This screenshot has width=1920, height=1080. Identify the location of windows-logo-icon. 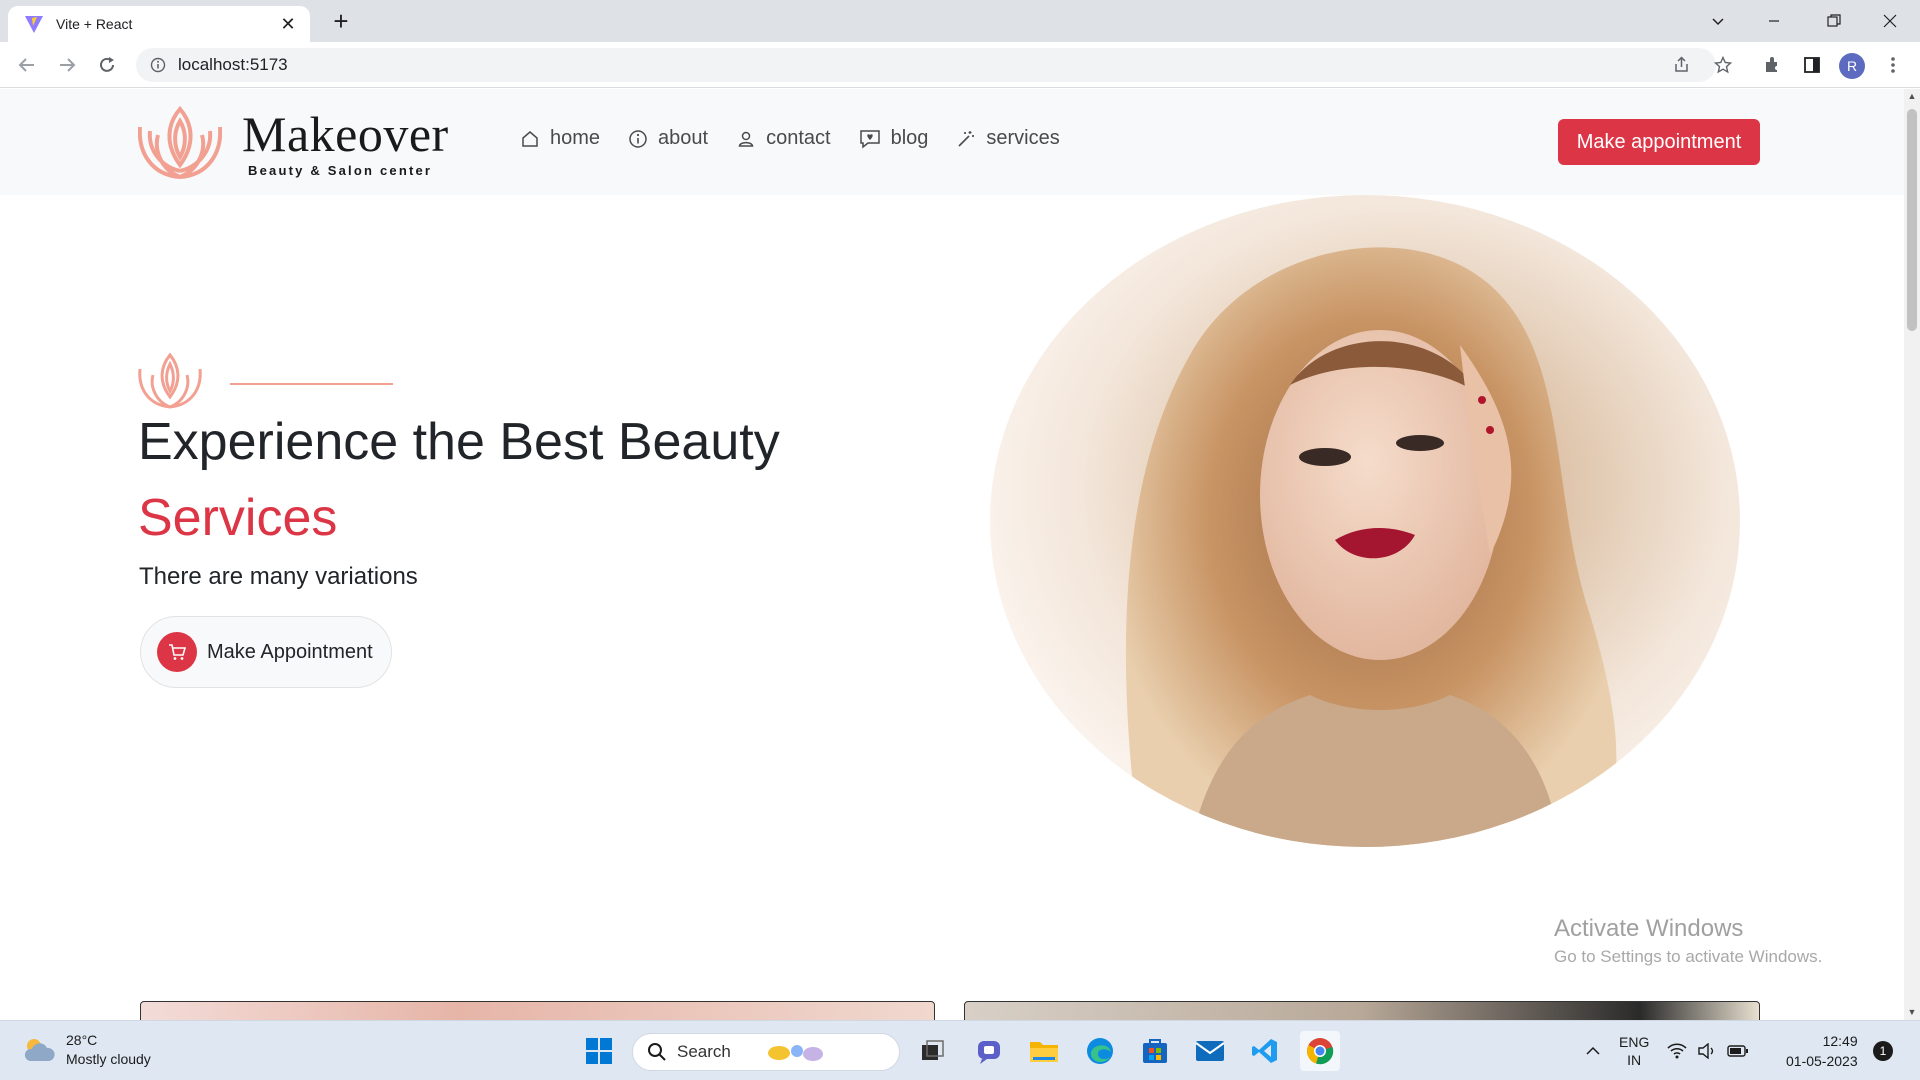
(599, 1051).